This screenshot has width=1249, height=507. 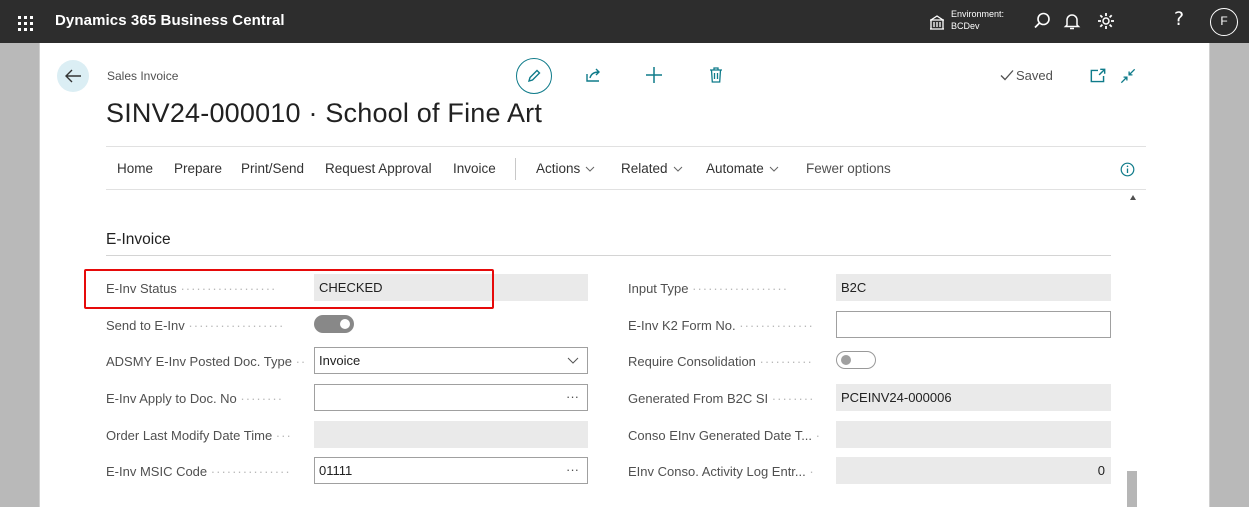 What do you see at coordinates (451, 287) in the screenshot?
I see `einv-status-field: CHECKED` at bounding box center [451, 287].